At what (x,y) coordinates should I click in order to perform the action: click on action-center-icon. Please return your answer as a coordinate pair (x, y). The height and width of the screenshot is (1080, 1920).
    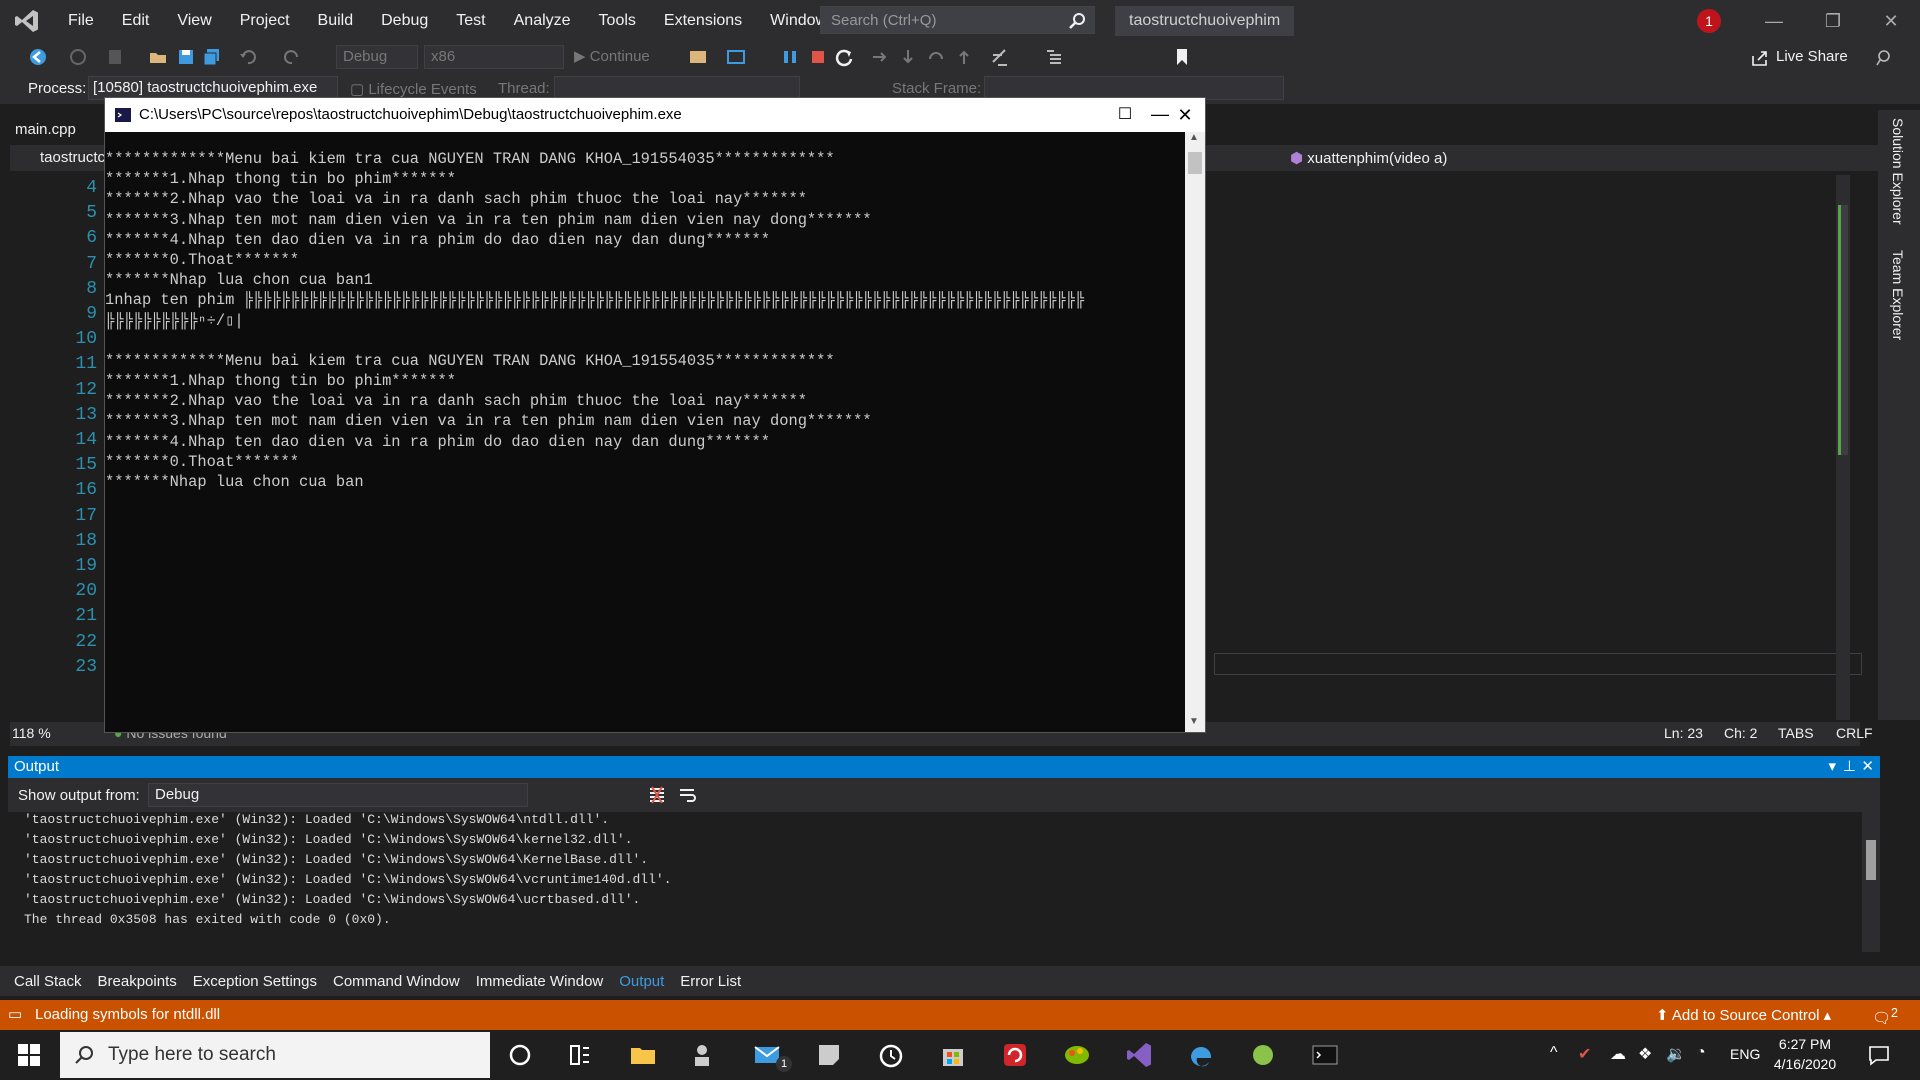
    Looking at the image, I should click on (1879, 1055).